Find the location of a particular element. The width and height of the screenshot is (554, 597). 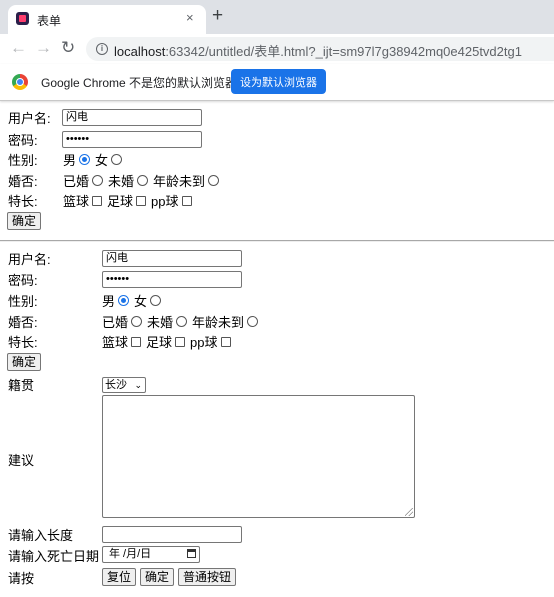

tab-strip: 表单 × + is located at coordinates (277, 17).